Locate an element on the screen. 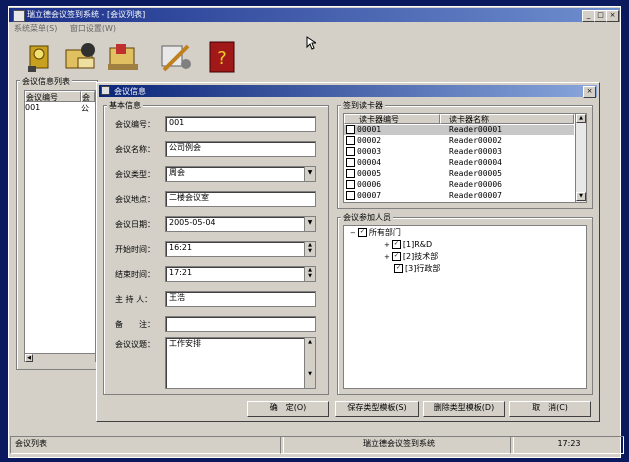 The height and width of the screenshot is (462, 629). tree-node-root: − ✓ 所有部门 is located at coordinates (375, 233).